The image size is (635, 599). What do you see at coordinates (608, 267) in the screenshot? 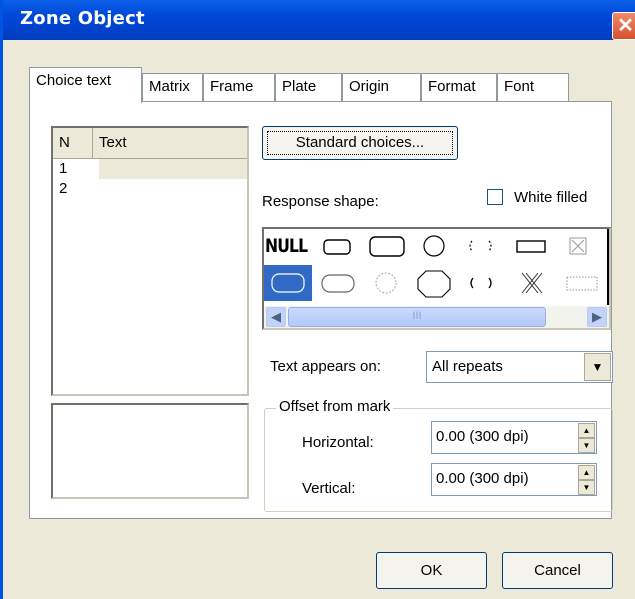
I see `shape-cell-edge` at bounding box center [608, 267].